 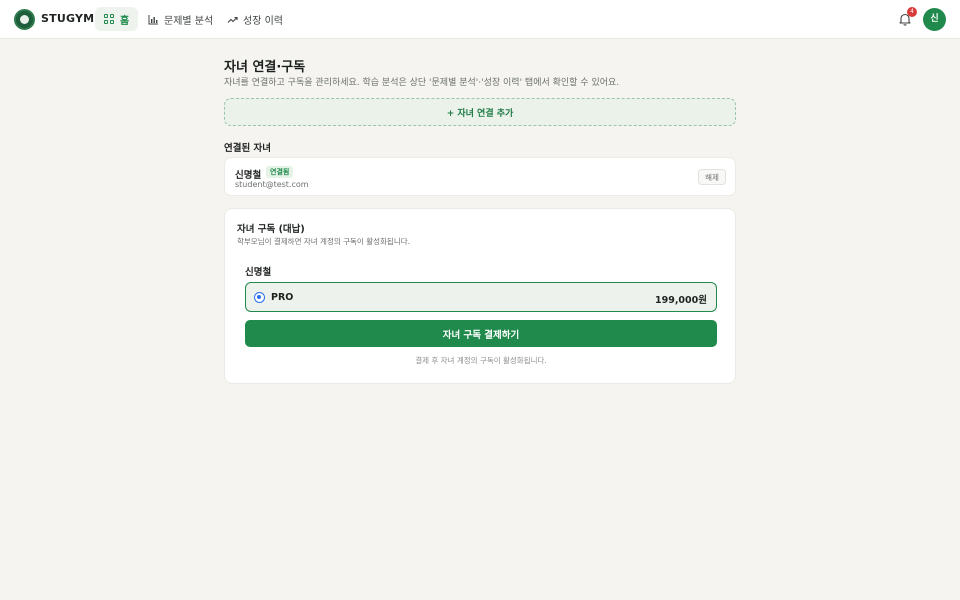 What do you see at coordinates (480, 176) in the screenshot?
I see `connected-child-card: 신명철 연결됨 student@test.com 해제` at bounding box center [480, 176].